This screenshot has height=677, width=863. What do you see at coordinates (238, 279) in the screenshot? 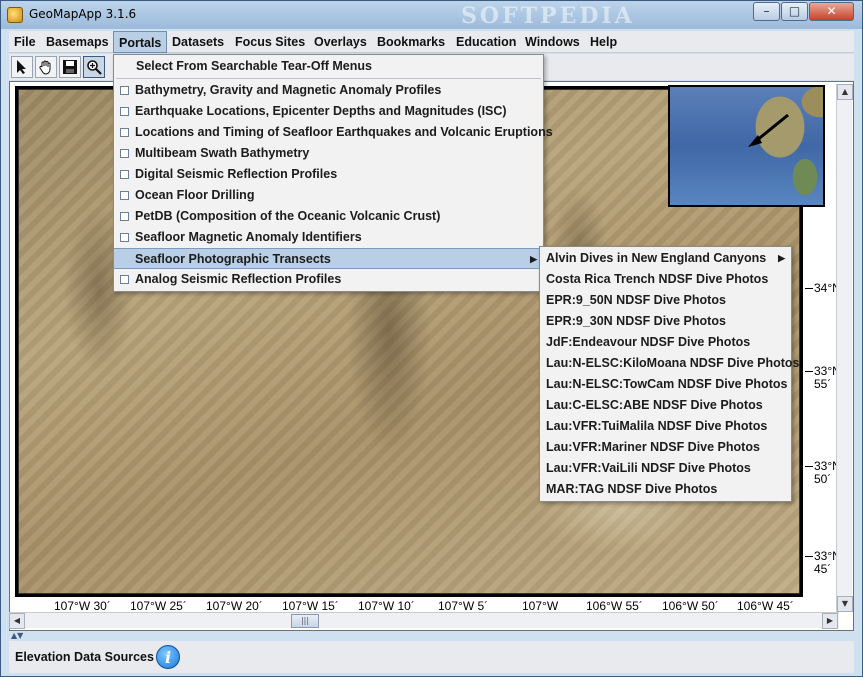
I see `menu-item-label: Analog Seismic Reflection Profiles` at bounding box center [238, 279].